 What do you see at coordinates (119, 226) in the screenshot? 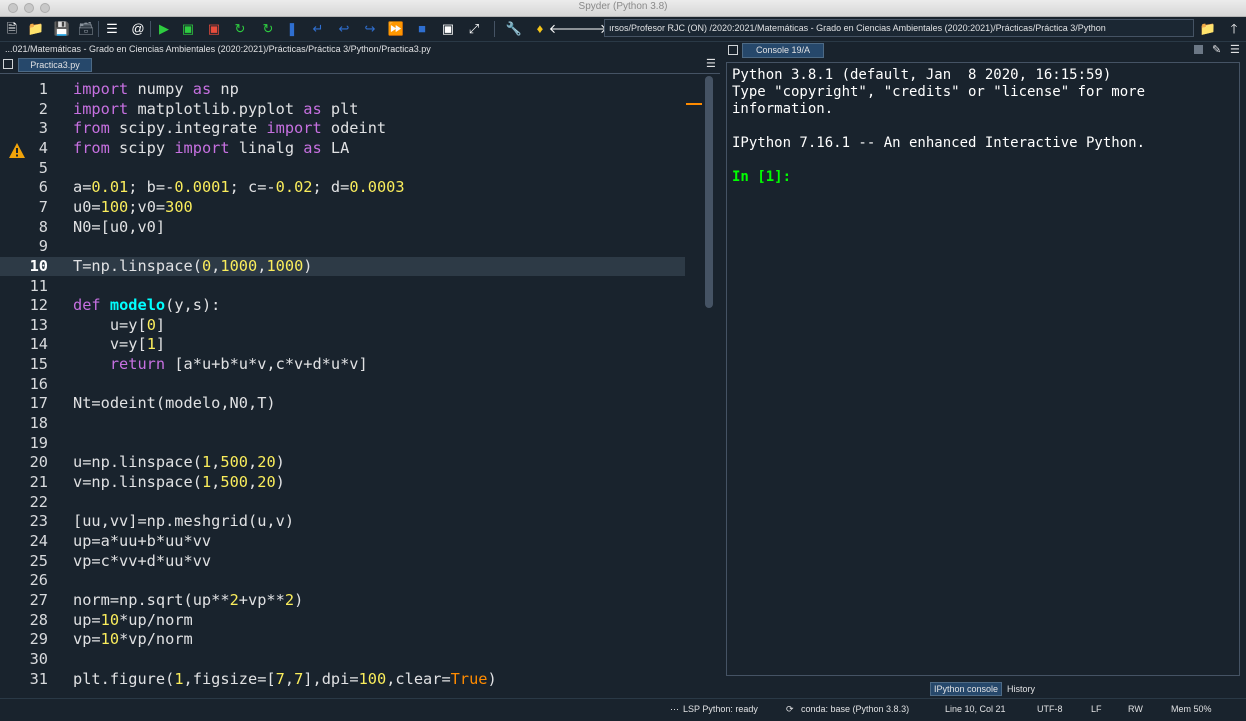
I see `line-code: N0=[u0,v0]` at bounding box center [119, 226].